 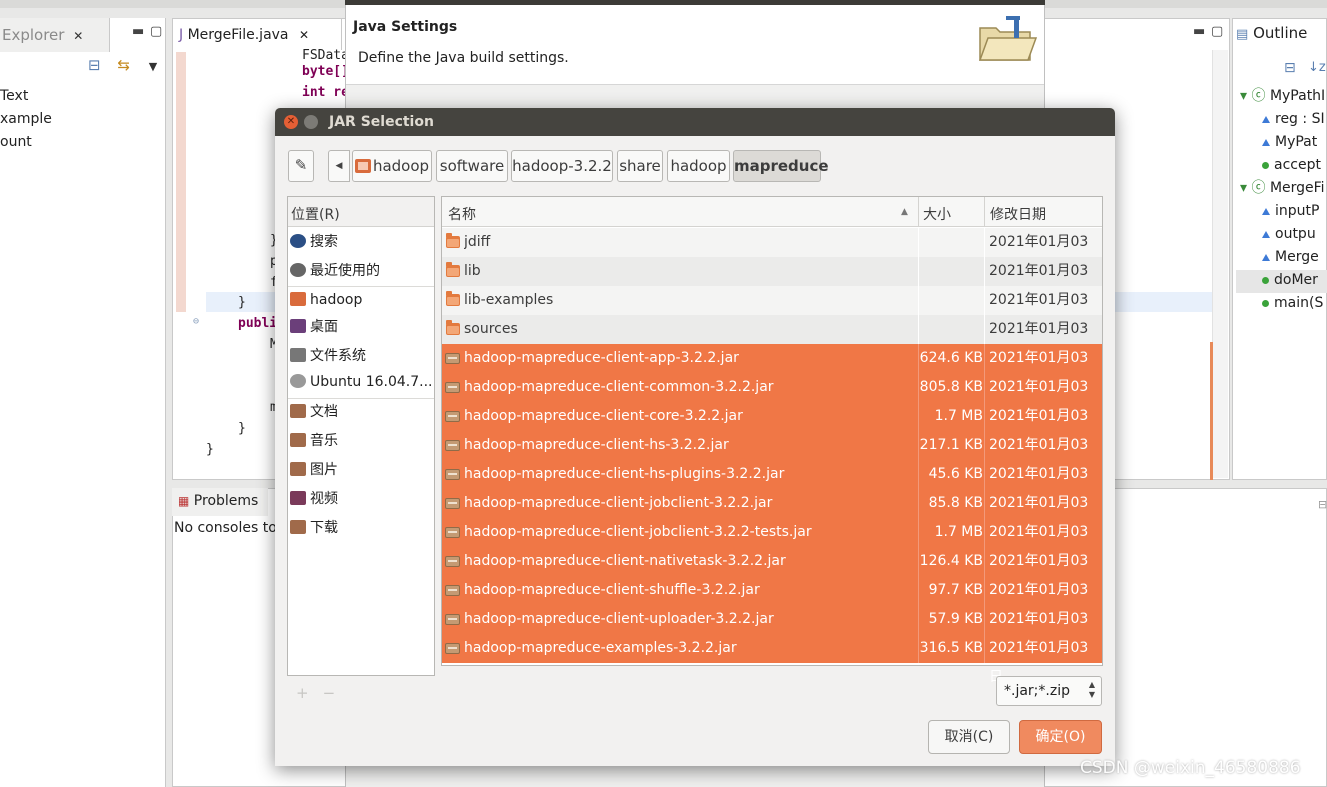 What do you see at coordinates (781, 166) in the screenshot?
I see `breadcrumb-segment: mapreduce` at bounding box center [781, 166].